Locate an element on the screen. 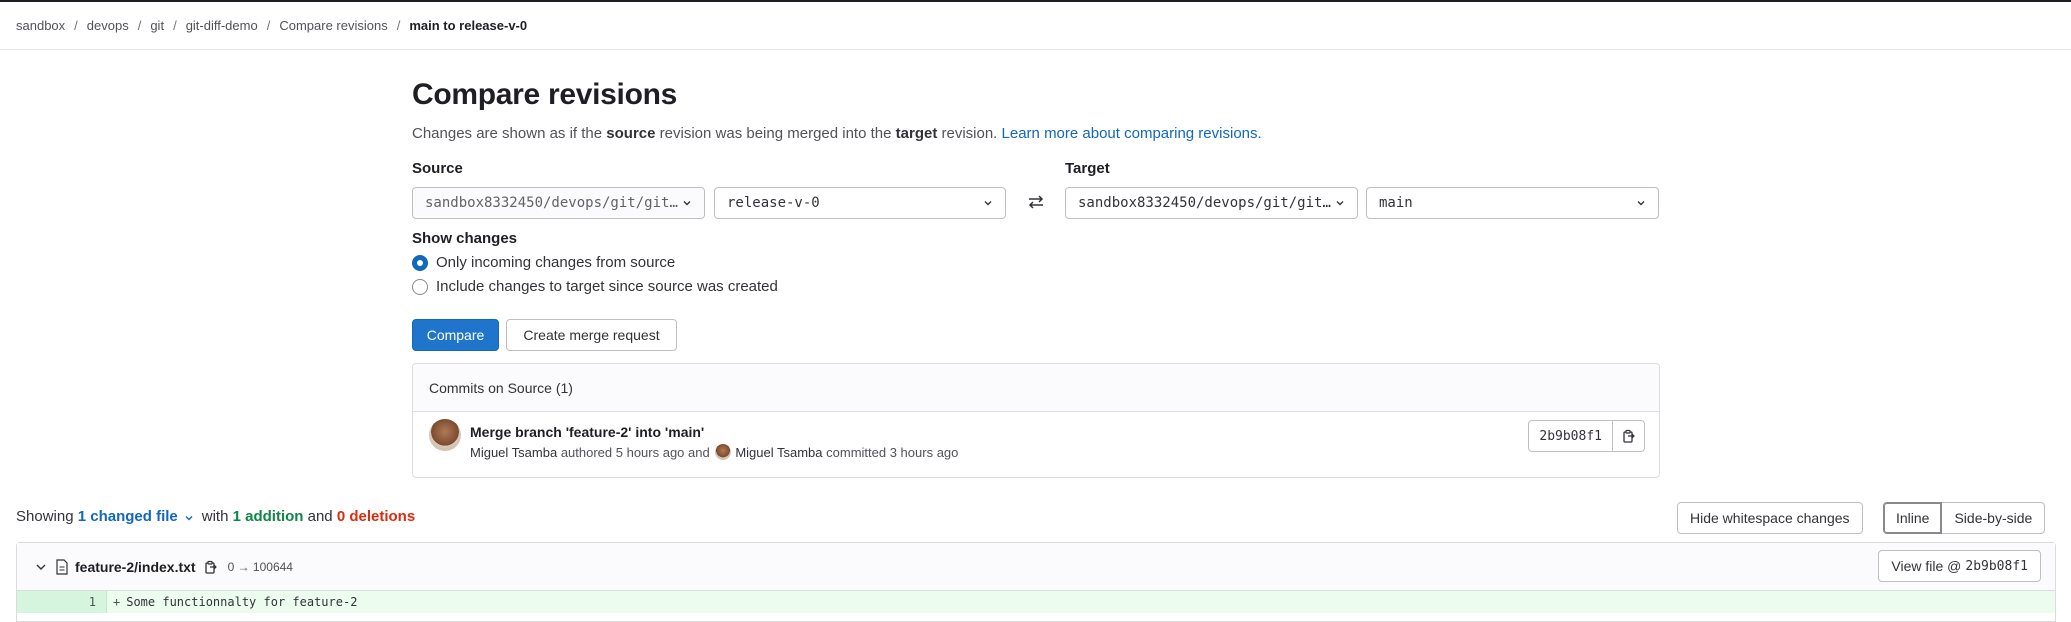 This screenshot has width=2071, height=622. radio-only-incoming: Only incoming changes from source is located at coordinates (543, 262).